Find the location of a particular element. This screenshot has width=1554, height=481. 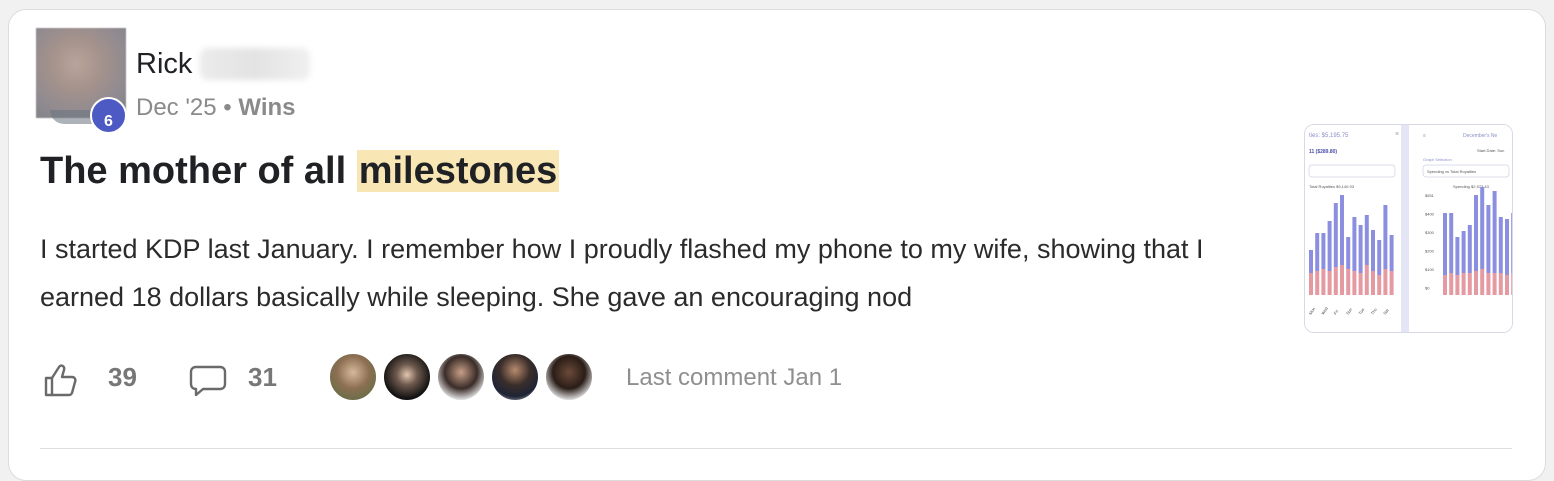

post-category: Wins is located at coordinates (266, 107).